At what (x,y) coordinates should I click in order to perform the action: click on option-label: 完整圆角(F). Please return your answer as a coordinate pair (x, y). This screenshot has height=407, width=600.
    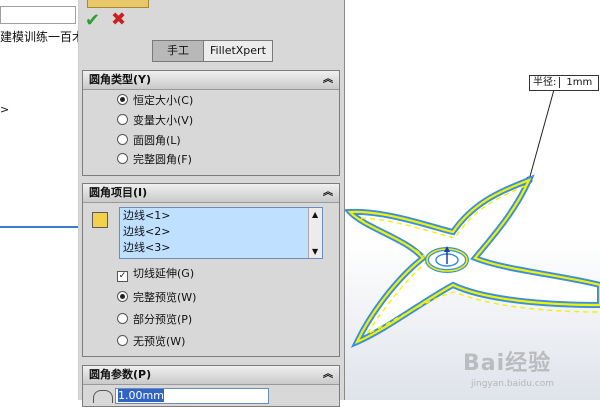
    Looking at the image, I should click on (162, 159).